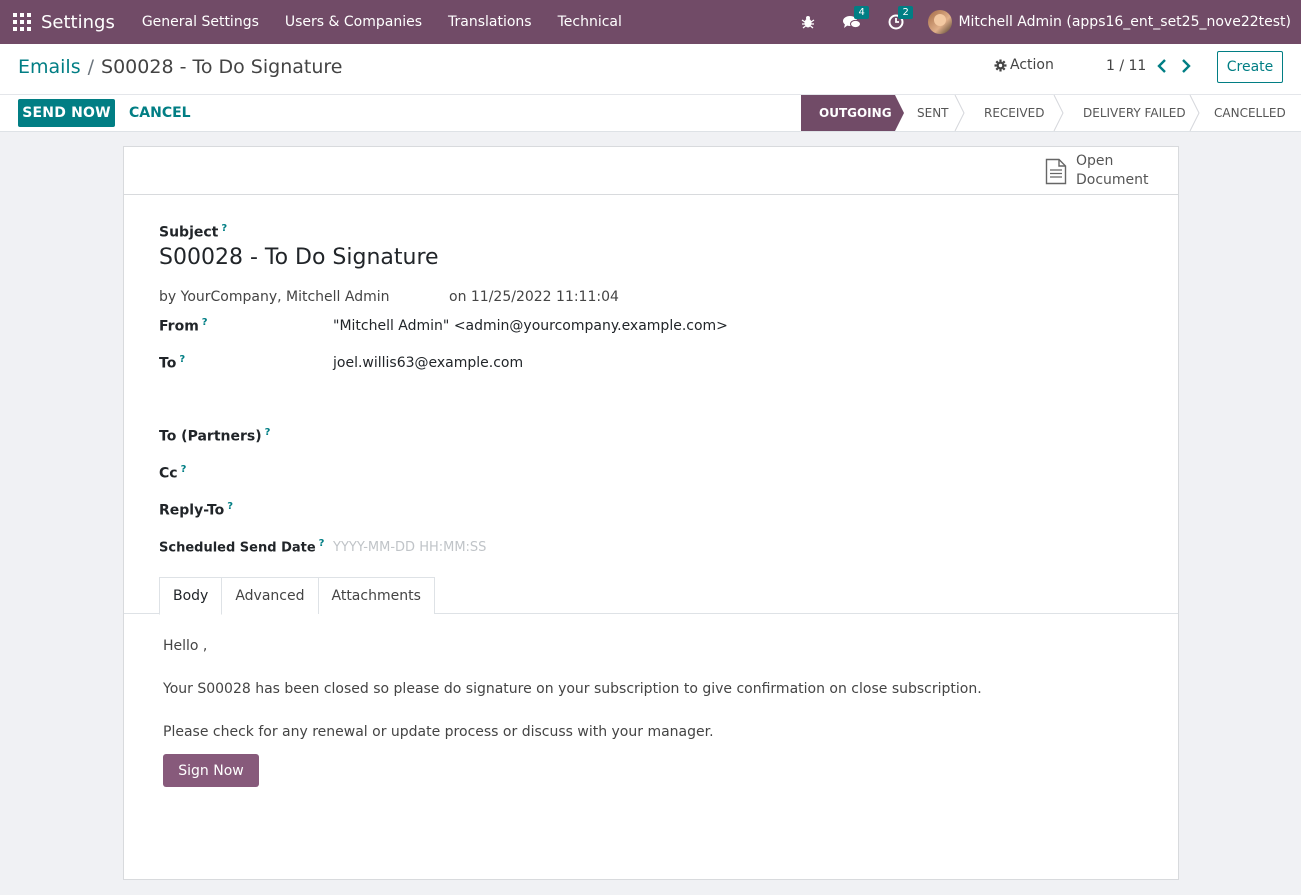  Describe the element at coordinates (808, 22) in the screenshot. I see `debug-bug-icon` at that location.